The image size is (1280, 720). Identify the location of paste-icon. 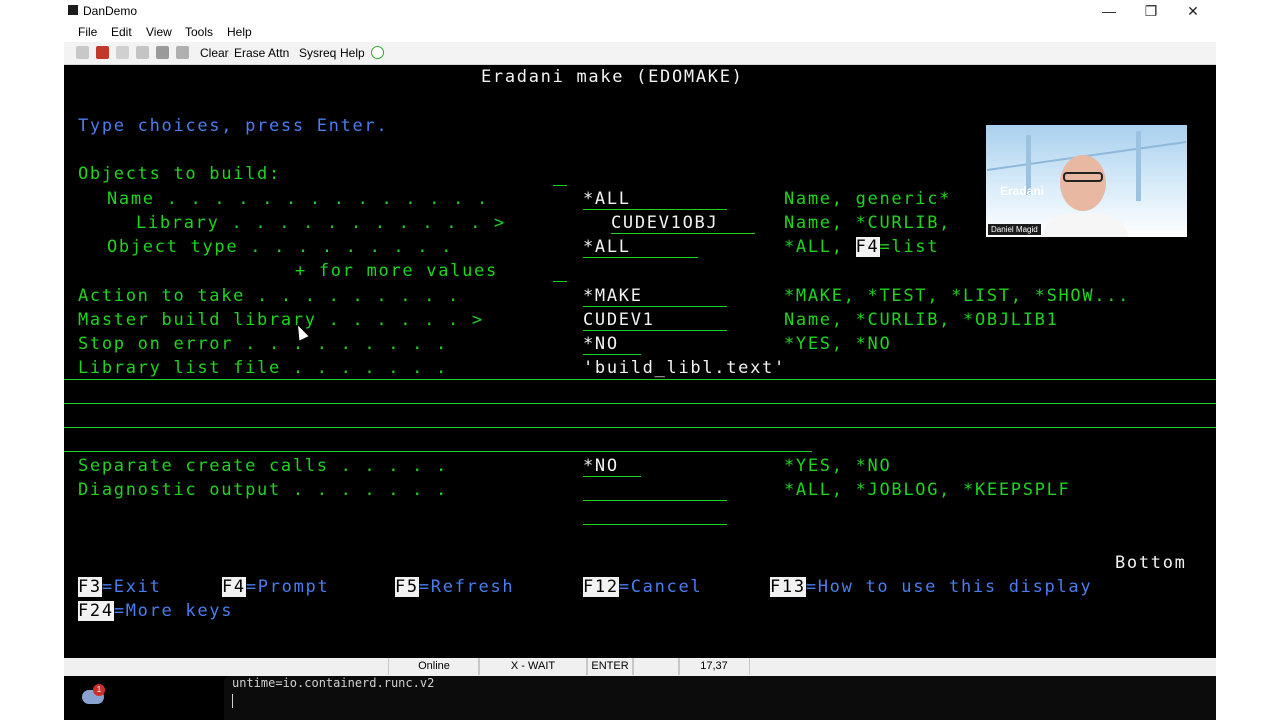
(142, 52).